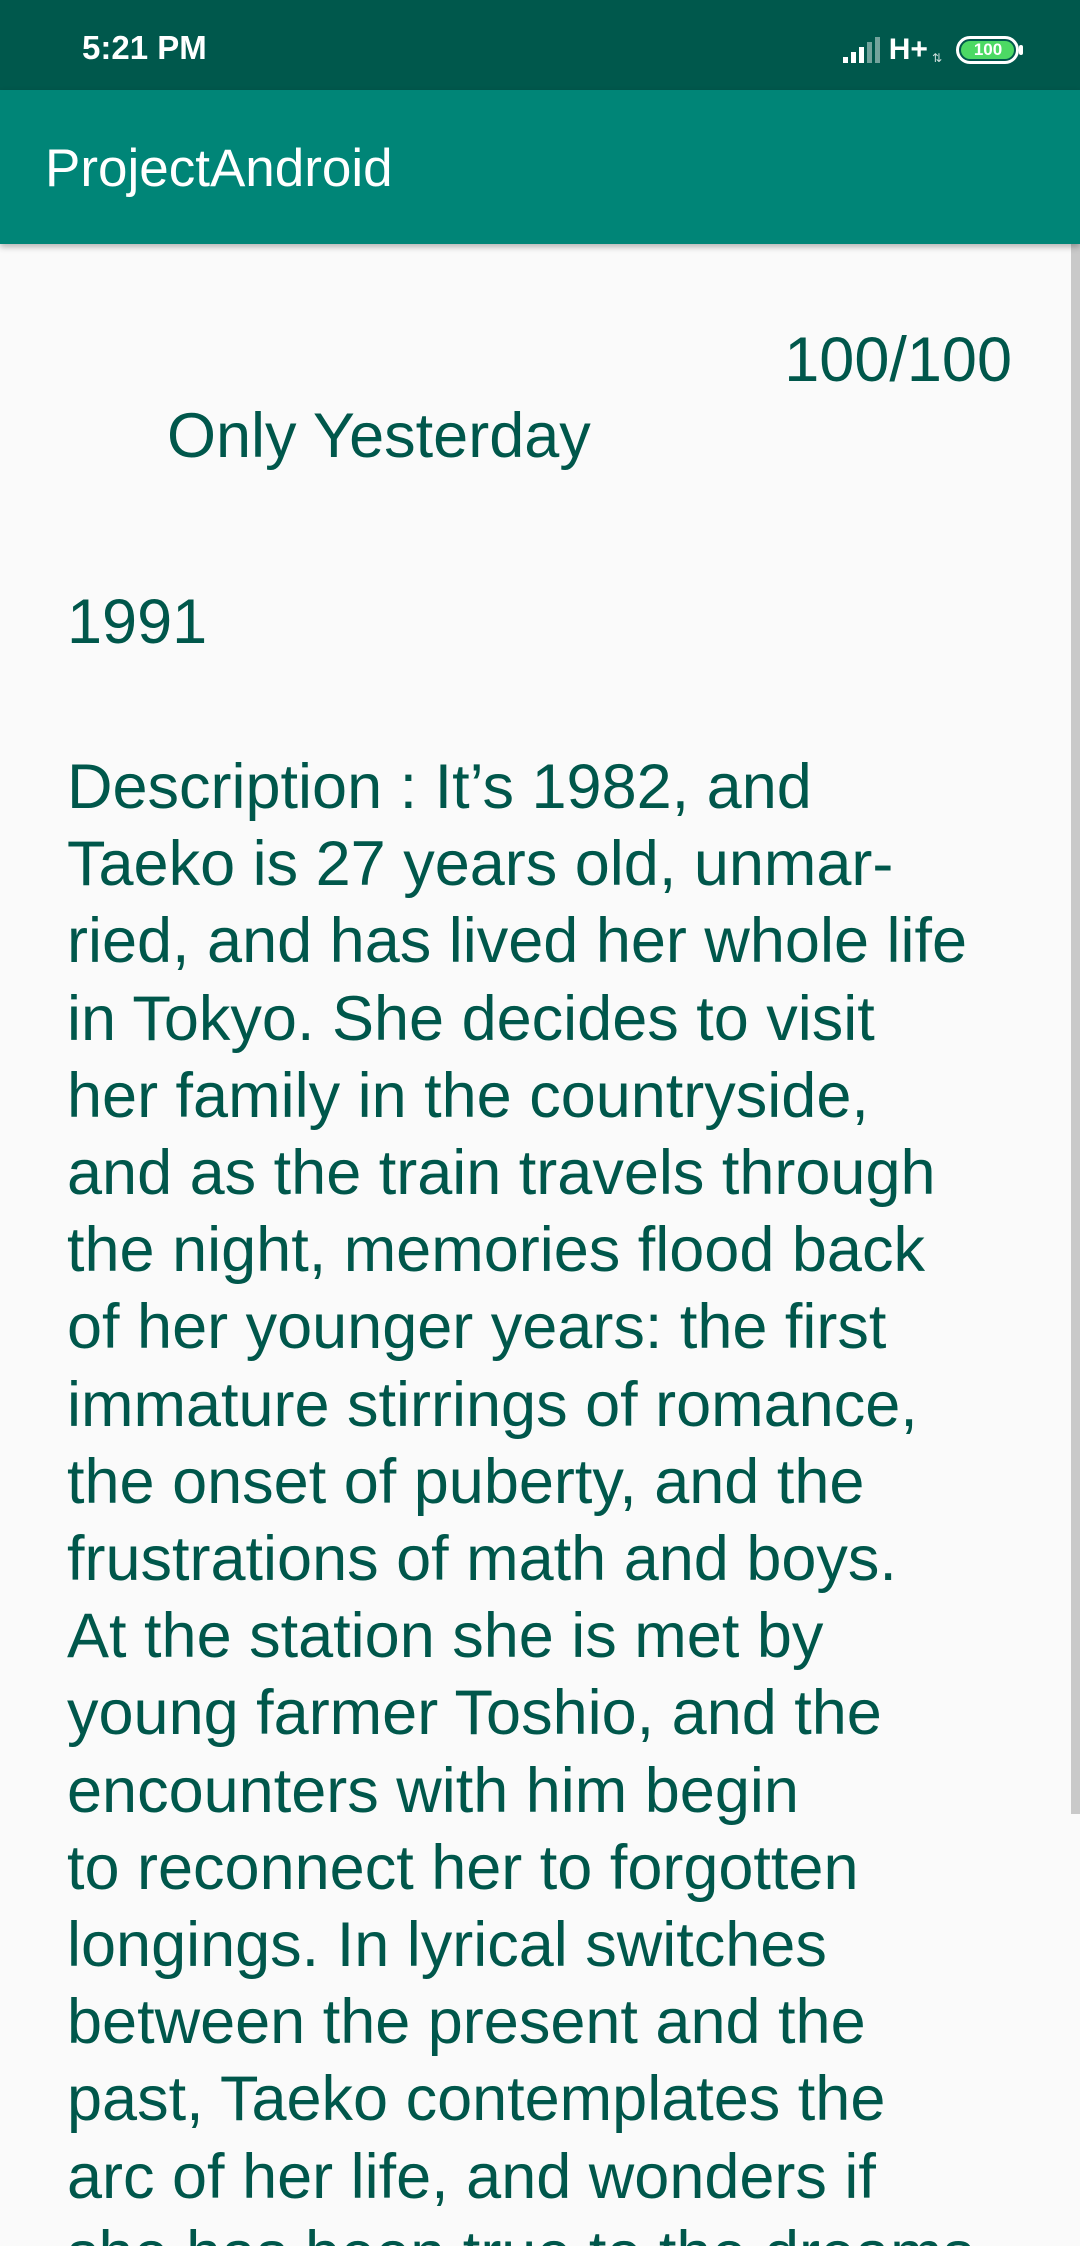 Image resolution: width=1080 pixels, height=2246 pixels. What do you see at coordinates (1075, 1029) in the screenshot?
I see `vertical-scrollbar` at bounding box center [1075, 1029].